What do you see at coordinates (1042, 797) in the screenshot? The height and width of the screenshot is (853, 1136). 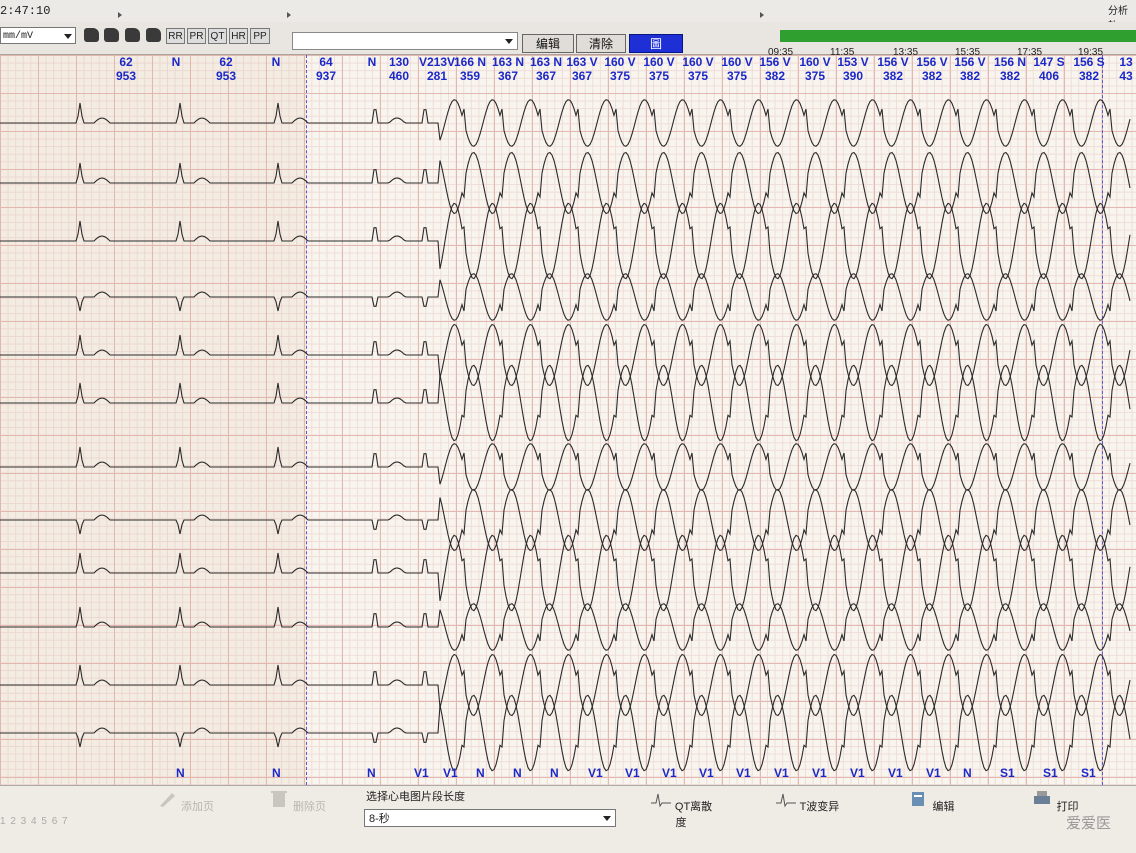 I see `printer-icon` at bounding box center [1042, 797].